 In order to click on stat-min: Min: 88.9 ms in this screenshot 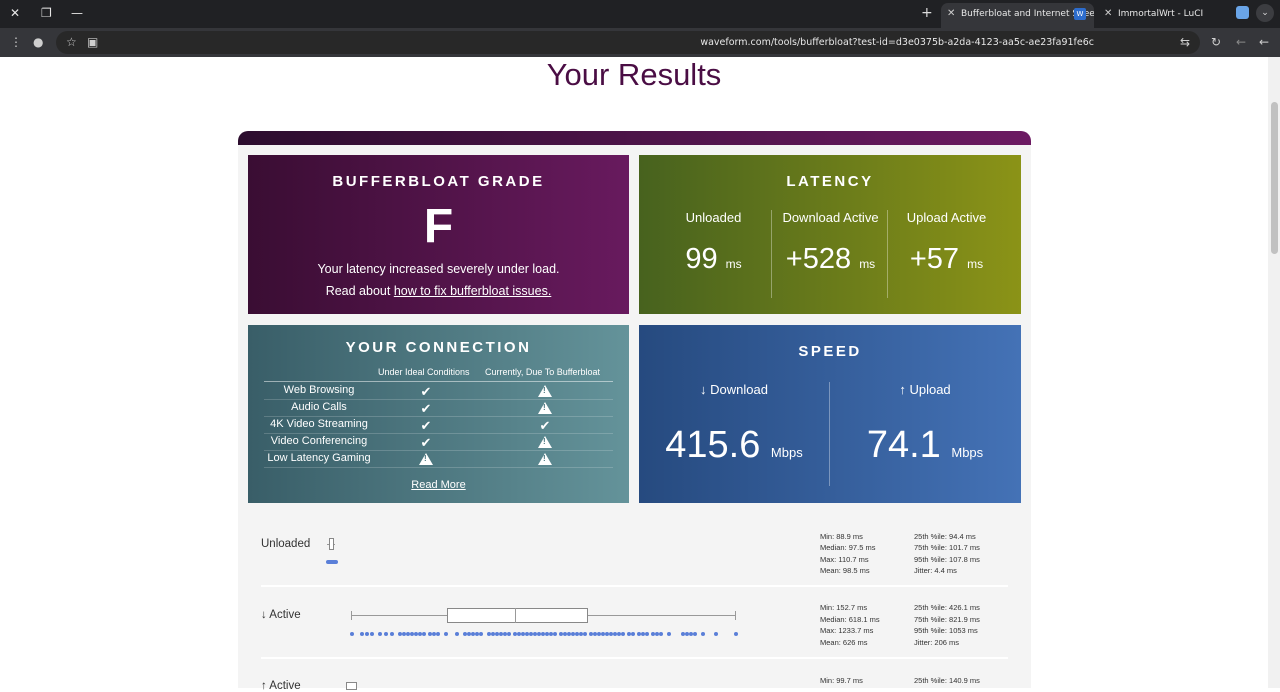, I will do `click(841, 536)`.